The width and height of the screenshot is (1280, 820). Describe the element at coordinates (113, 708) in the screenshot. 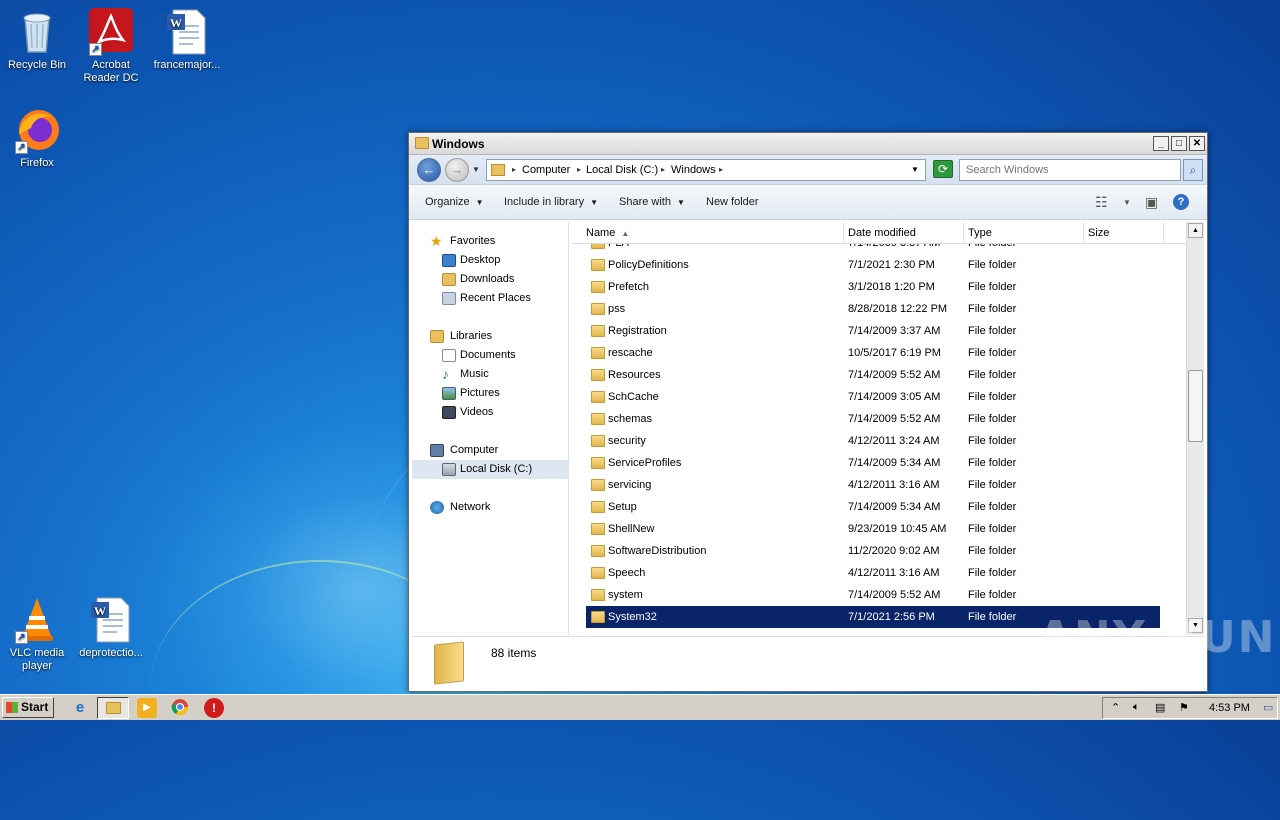

I see `taskbar-explorer-button` at that location.